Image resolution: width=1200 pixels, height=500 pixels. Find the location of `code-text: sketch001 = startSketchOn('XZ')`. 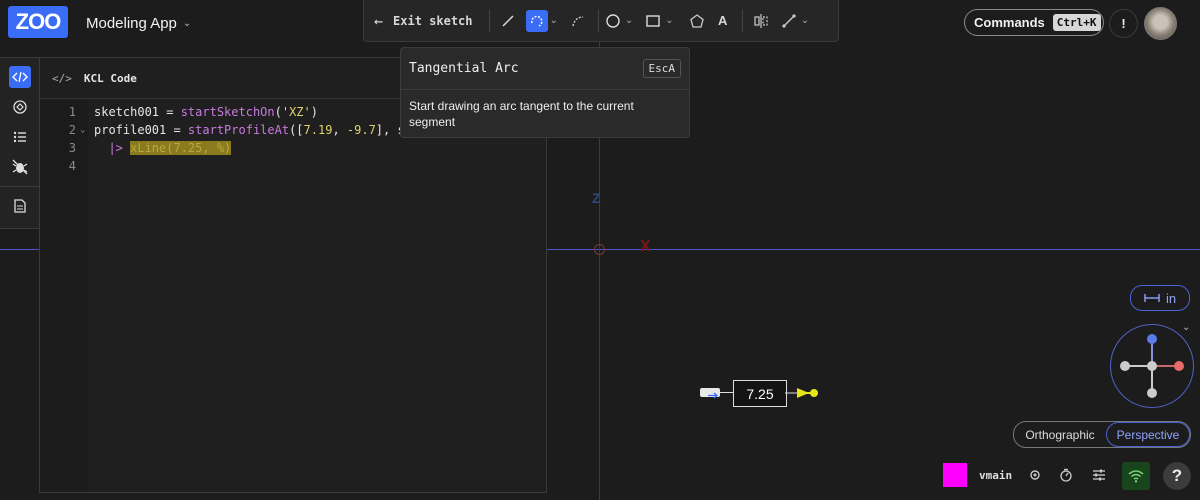

code-text: sketch001 = startSketchOn('XZ') is located at coordinates (206, 112).